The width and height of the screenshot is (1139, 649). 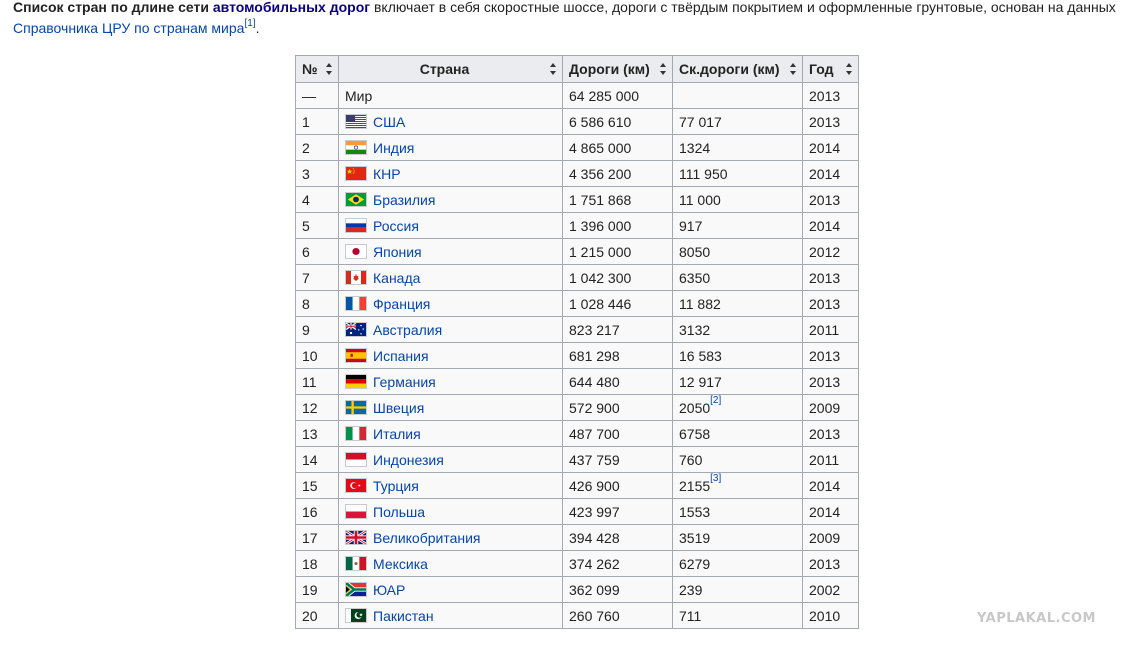 I want to click on highways-value: 1553, so click(x=695, y=511).